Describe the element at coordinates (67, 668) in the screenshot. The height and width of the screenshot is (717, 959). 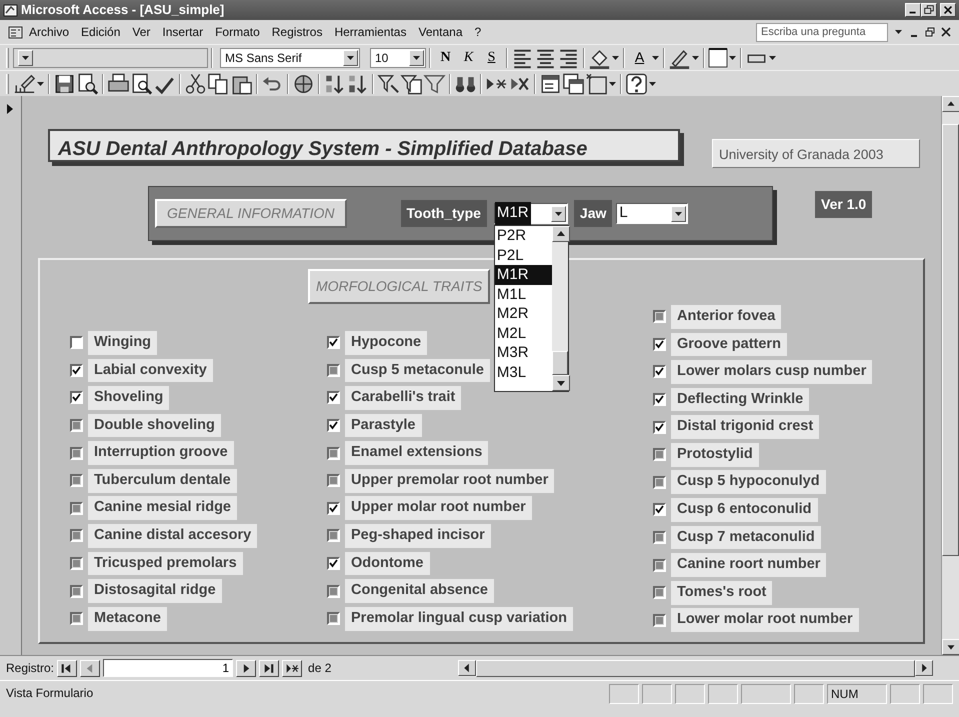
I see `first-record-icon` at that location.